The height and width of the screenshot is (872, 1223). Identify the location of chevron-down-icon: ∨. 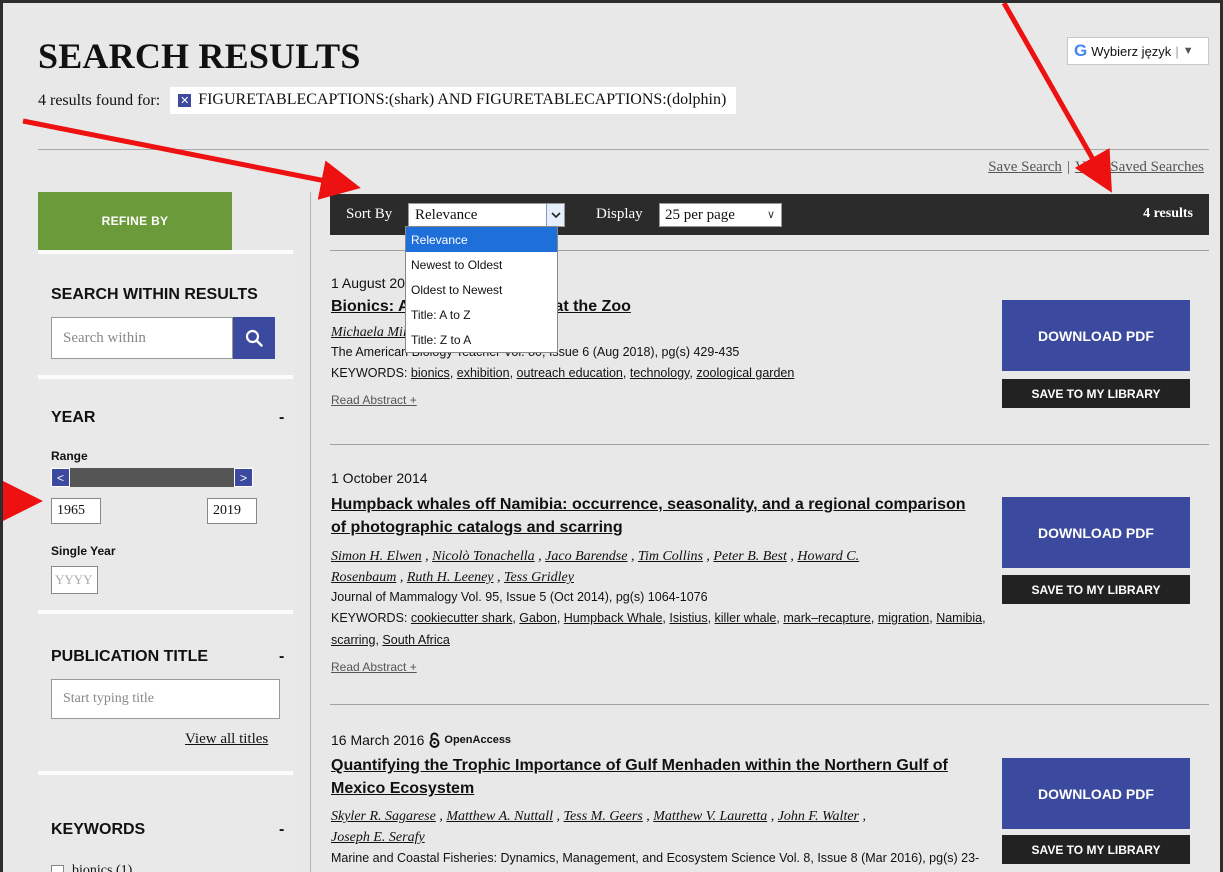
(770, 214).